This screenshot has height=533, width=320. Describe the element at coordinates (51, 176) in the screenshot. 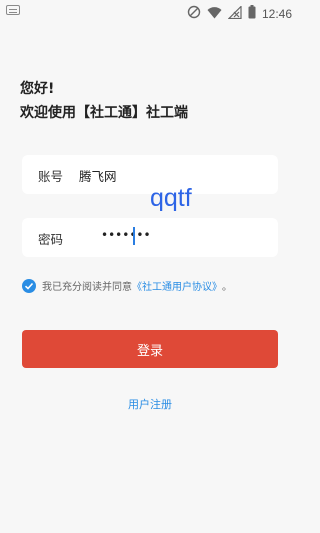

I see `account-label: 账号` at that location.